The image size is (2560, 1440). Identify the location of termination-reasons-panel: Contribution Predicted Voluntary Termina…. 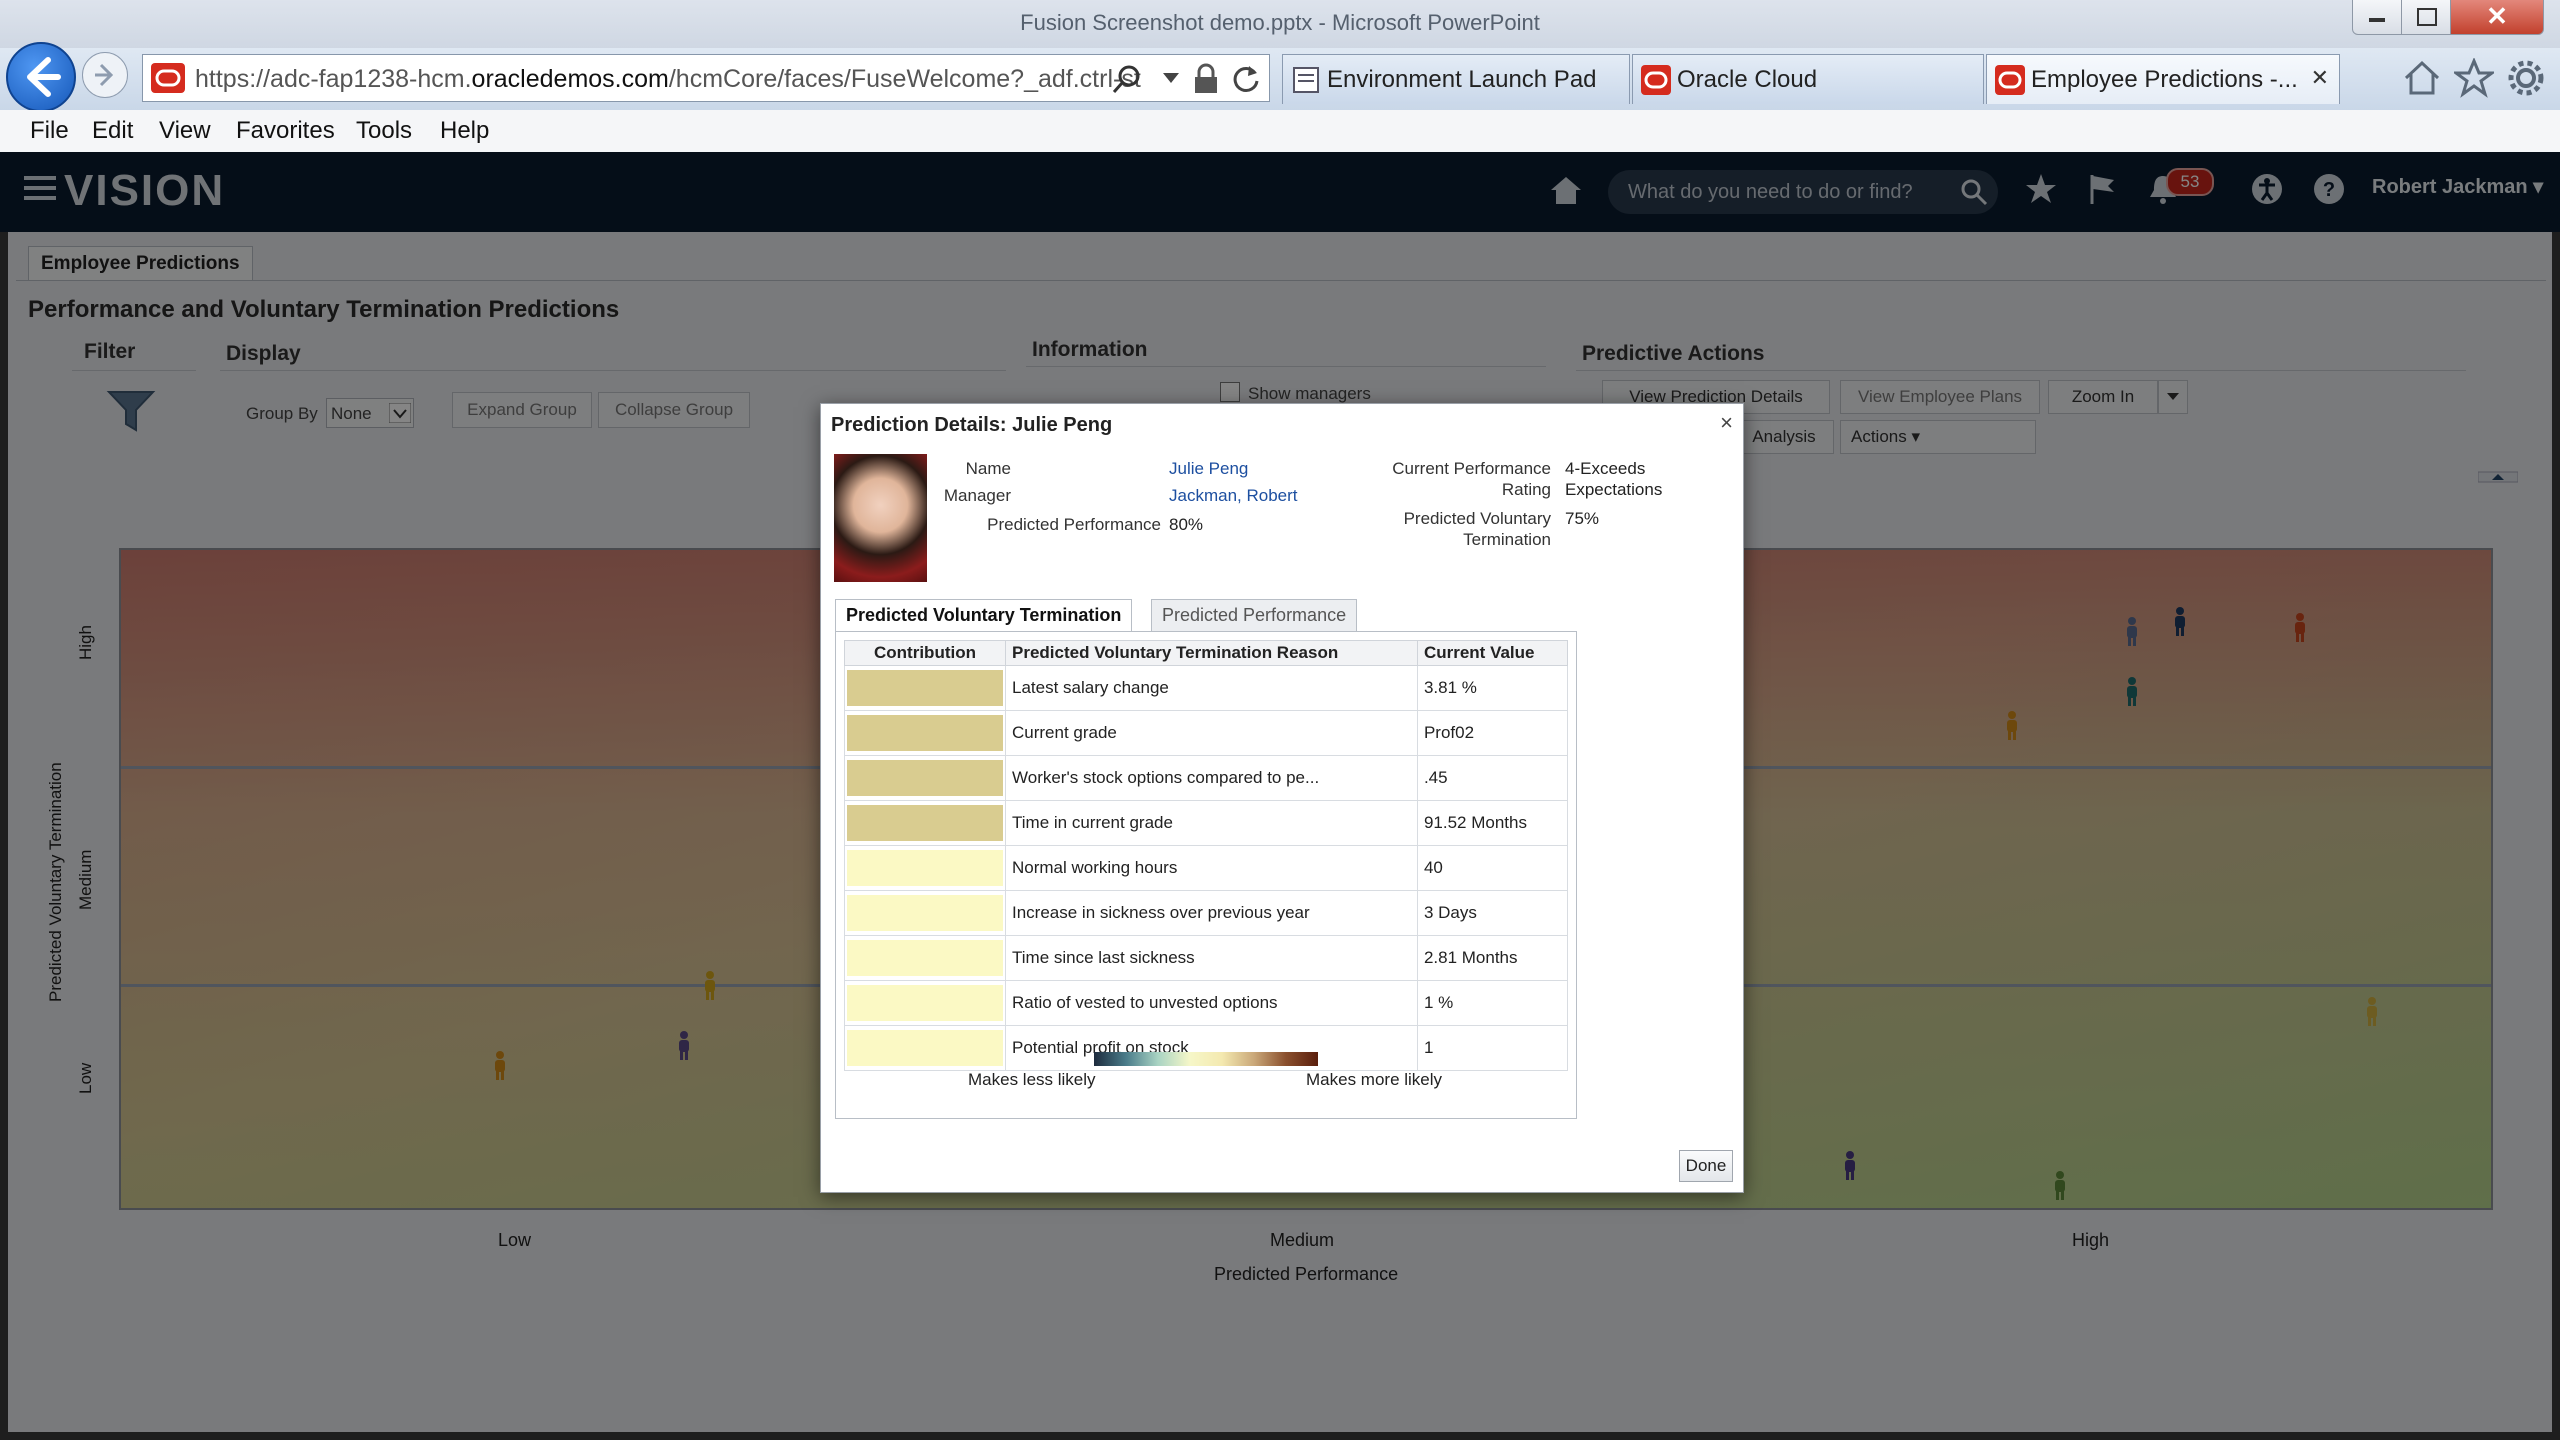
(1206, 875).